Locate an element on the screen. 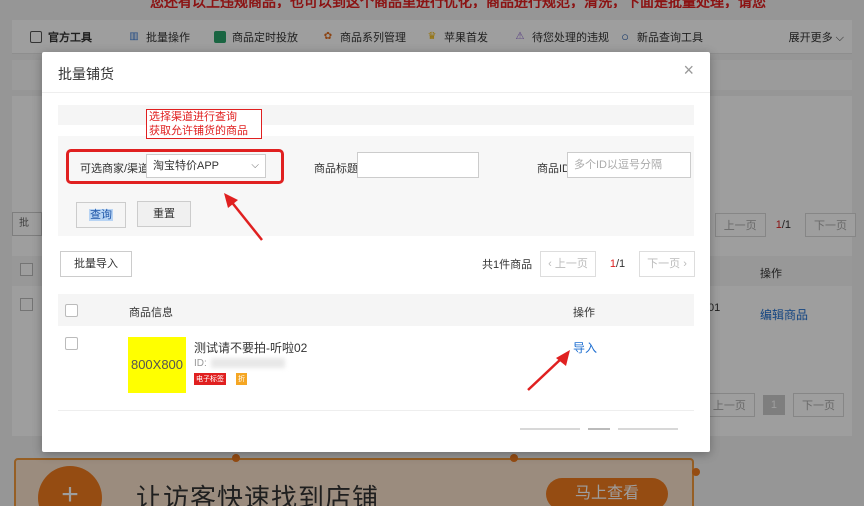 This screenshot has height=506, width=864. reset-button: 重置 is located at coordinates (164, 214).